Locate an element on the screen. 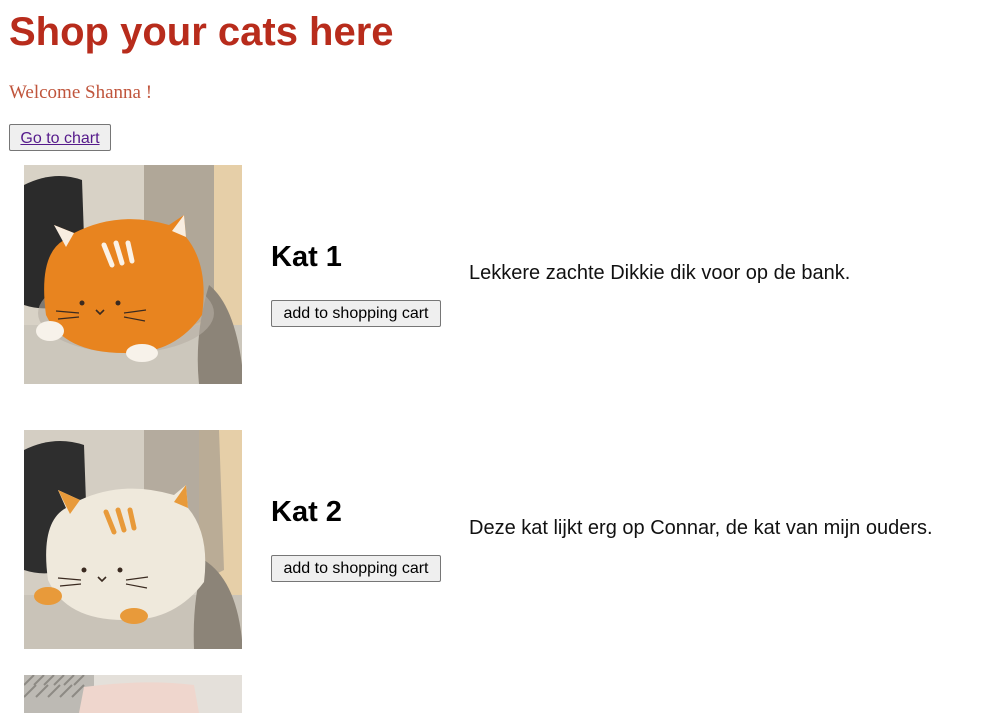  page-title: Shop your cats here is located at coordinates (201, 32).